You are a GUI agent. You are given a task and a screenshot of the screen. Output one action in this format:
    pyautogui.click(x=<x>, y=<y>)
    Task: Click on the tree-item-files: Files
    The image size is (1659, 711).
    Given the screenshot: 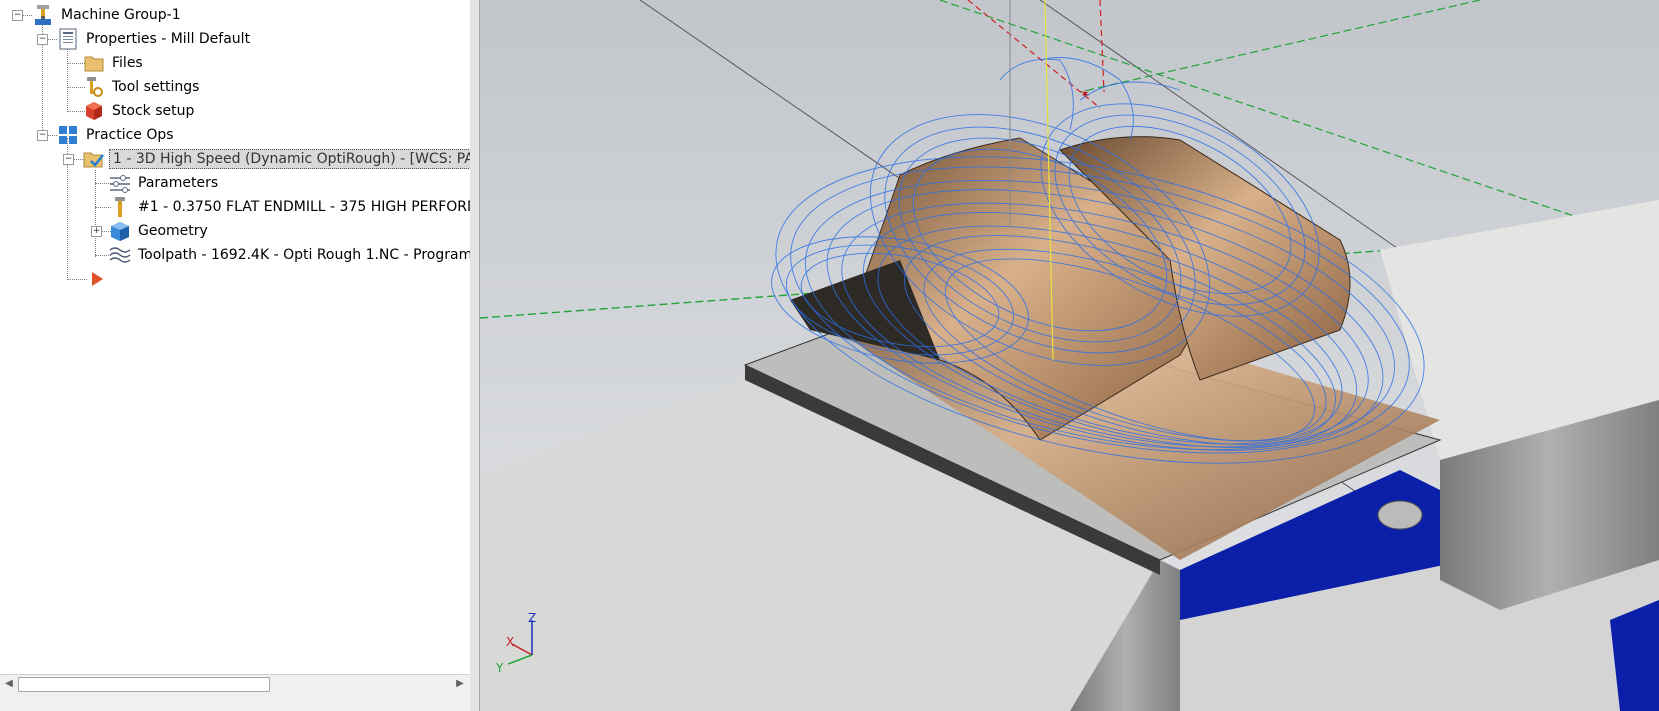 What is the action you would take?
    pyautogui.click(x=114, y=63)
    